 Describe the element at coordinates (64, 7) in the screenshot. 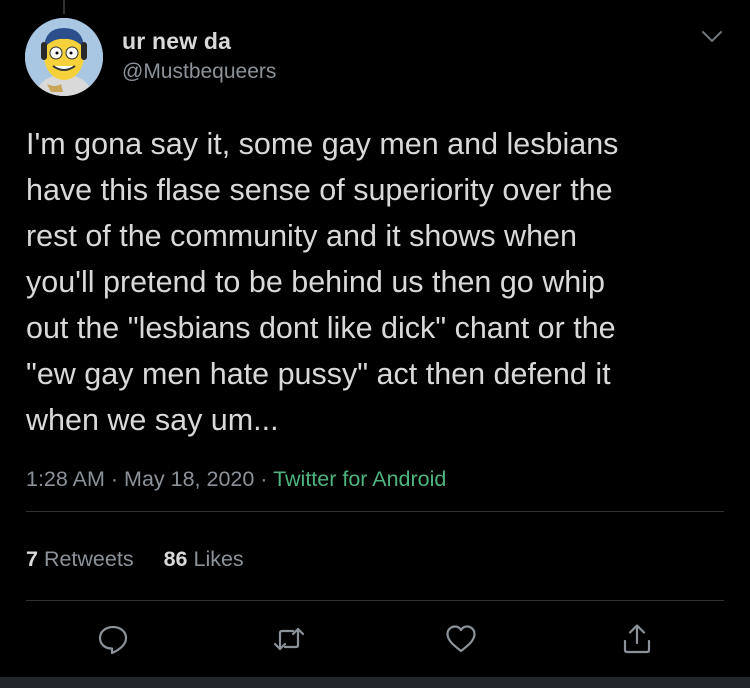

I see `thread-line` at that location.